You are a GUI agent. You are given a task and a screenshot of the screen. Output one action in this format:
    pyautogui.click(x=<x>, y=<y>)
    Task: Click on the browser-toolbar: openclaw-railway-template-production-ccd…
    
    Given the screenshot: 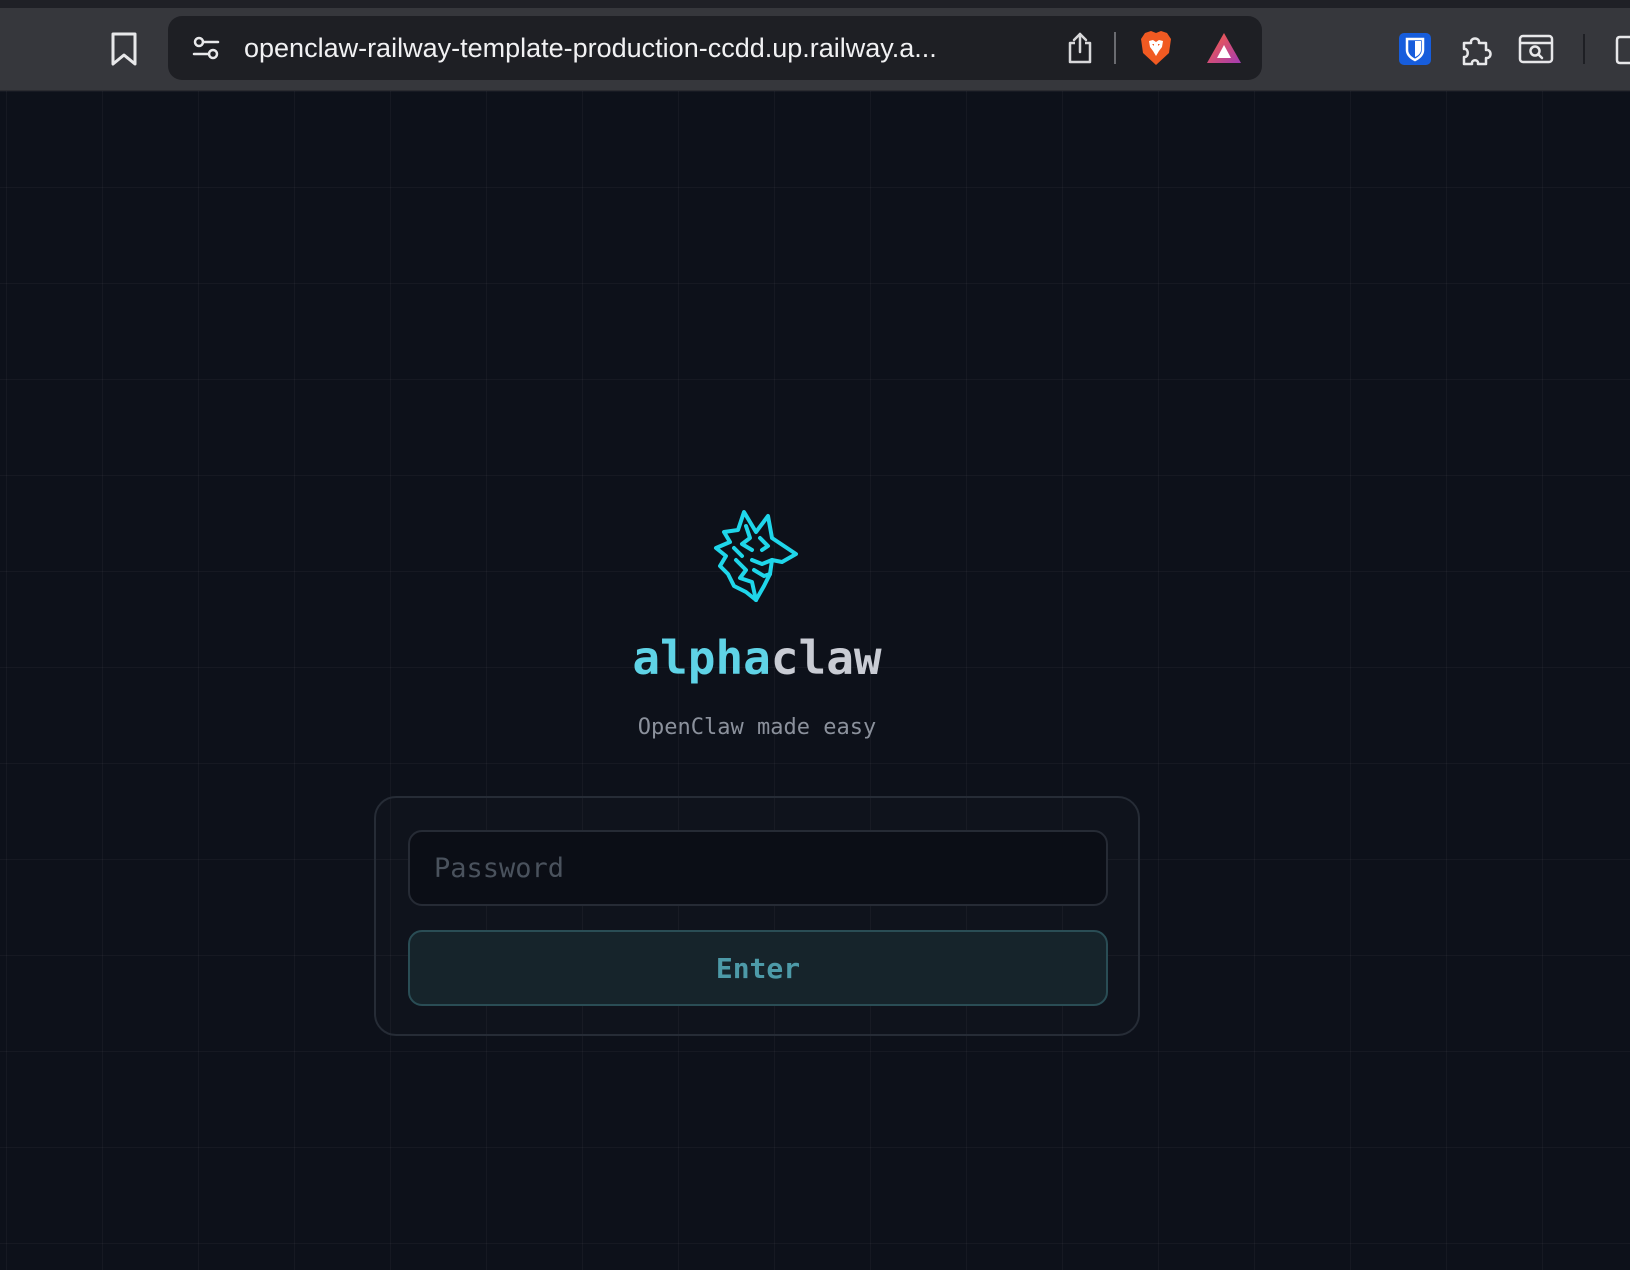 What is the action you would take?
    pyautogui.click(x=815, y=49)
    